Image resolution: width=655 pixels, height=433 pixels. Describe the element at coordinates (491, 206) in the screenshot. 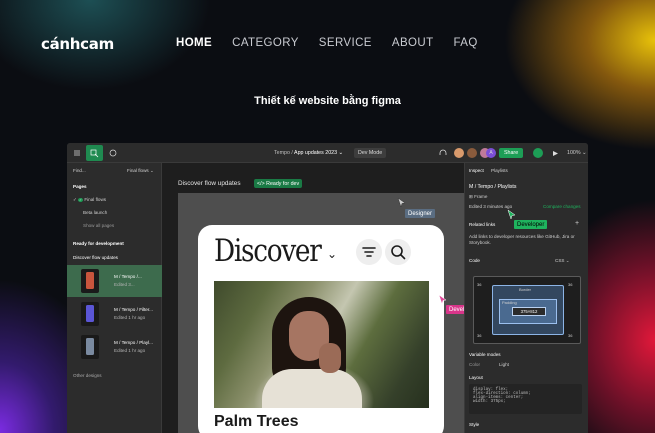

I see `edited-time: Edited 3 minutes ago` at that location.